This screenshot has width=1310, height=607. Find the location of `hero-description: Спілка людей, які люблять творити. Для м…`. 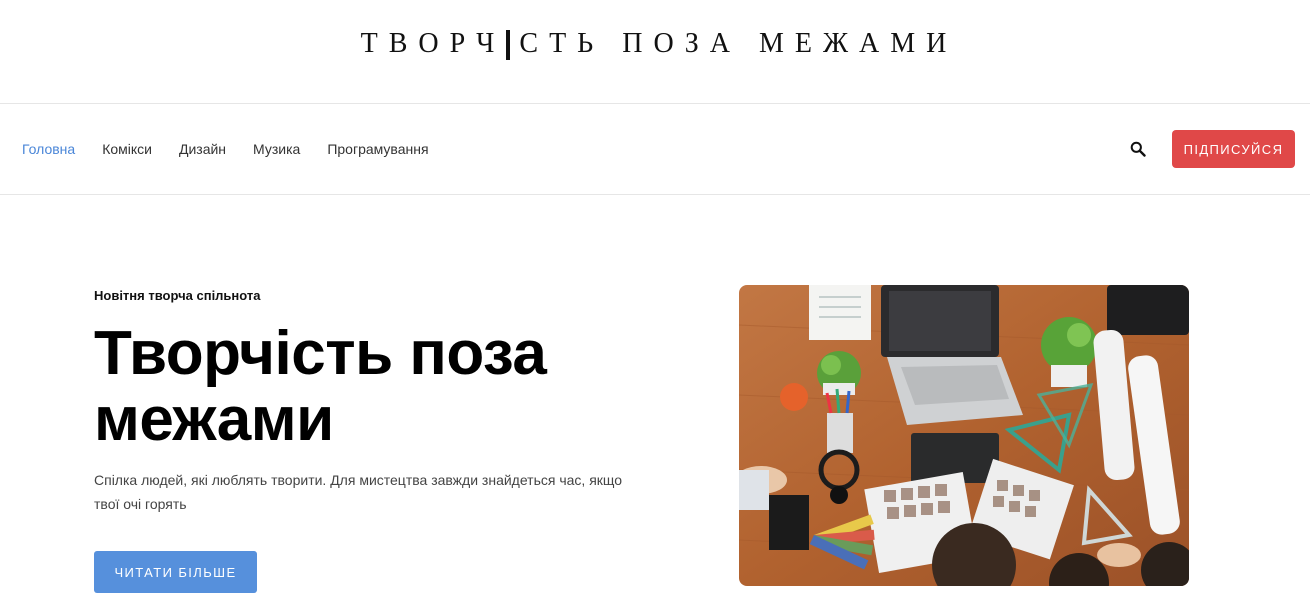

hero-description: Спілка людей, які люблять творити. Для м… is located at coordinates (358, 492).